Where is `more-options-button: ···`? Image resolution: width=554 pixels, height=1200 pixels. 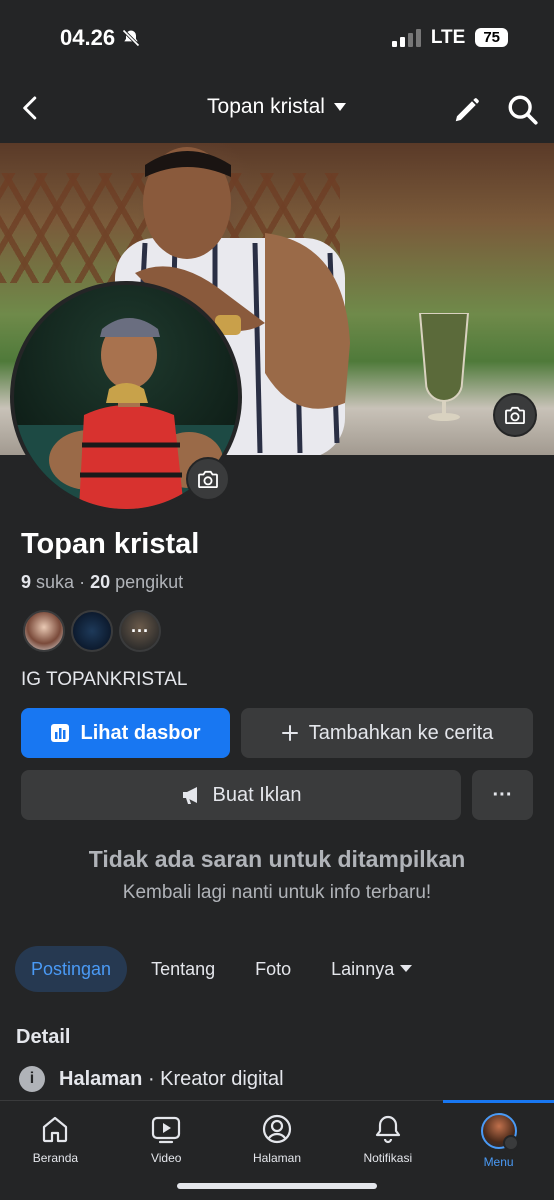
more-options-button: ··· is located at coordinates (502, 795).